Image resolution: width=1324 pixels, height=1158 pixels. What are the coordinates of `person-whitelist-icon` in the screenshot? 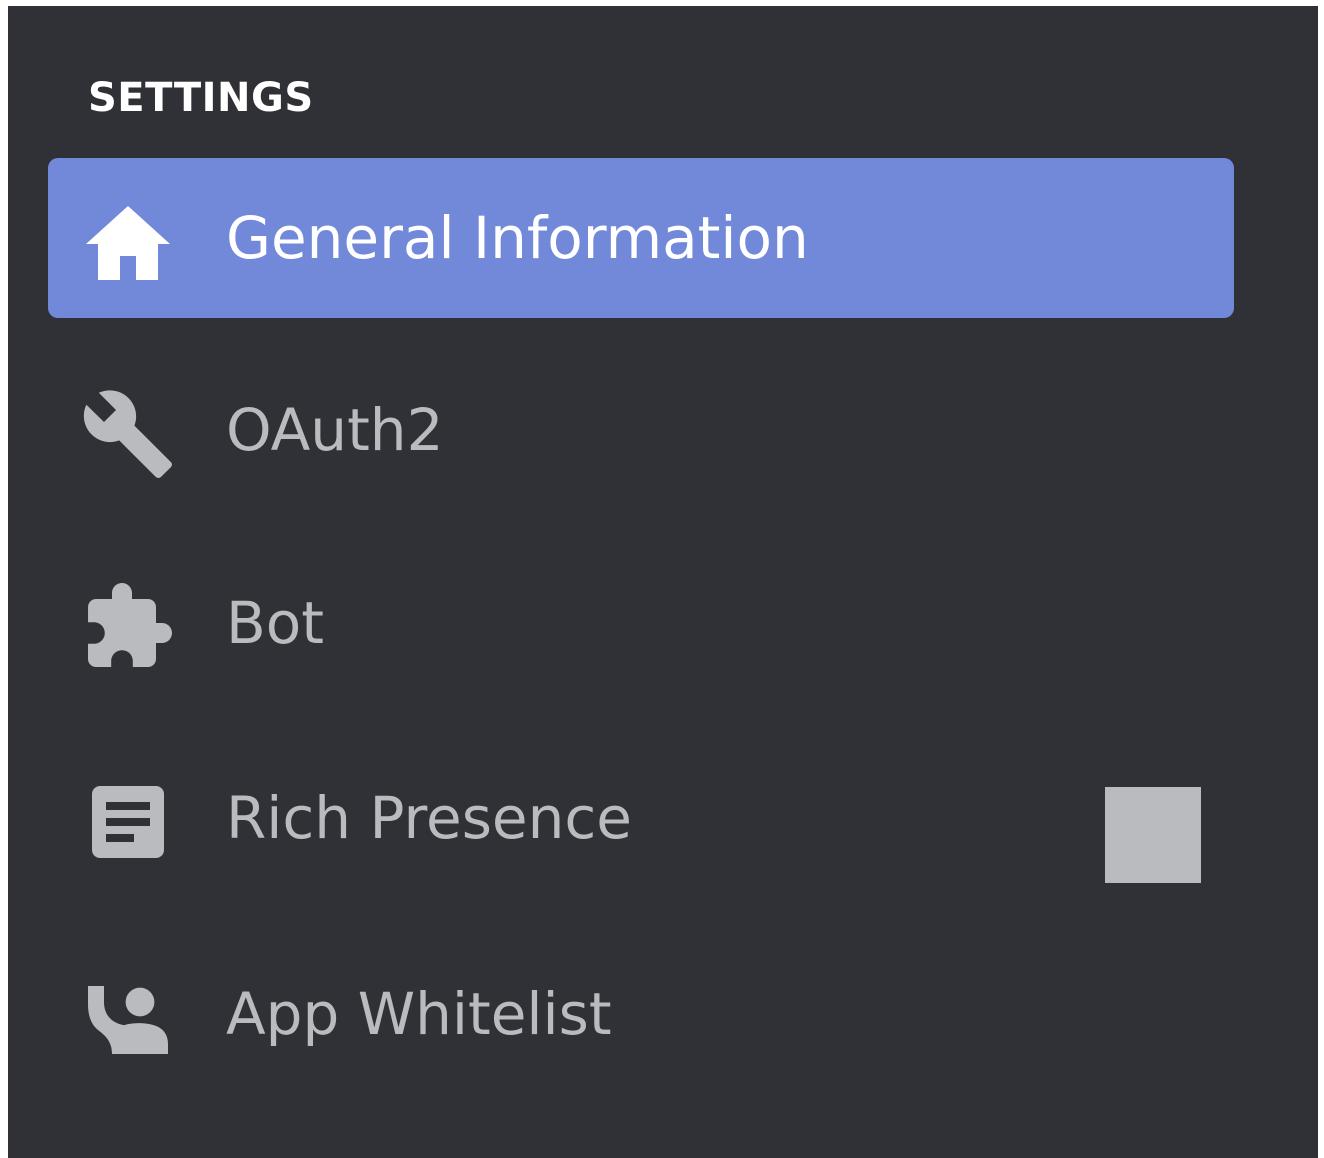 It's located at (128, 1018).